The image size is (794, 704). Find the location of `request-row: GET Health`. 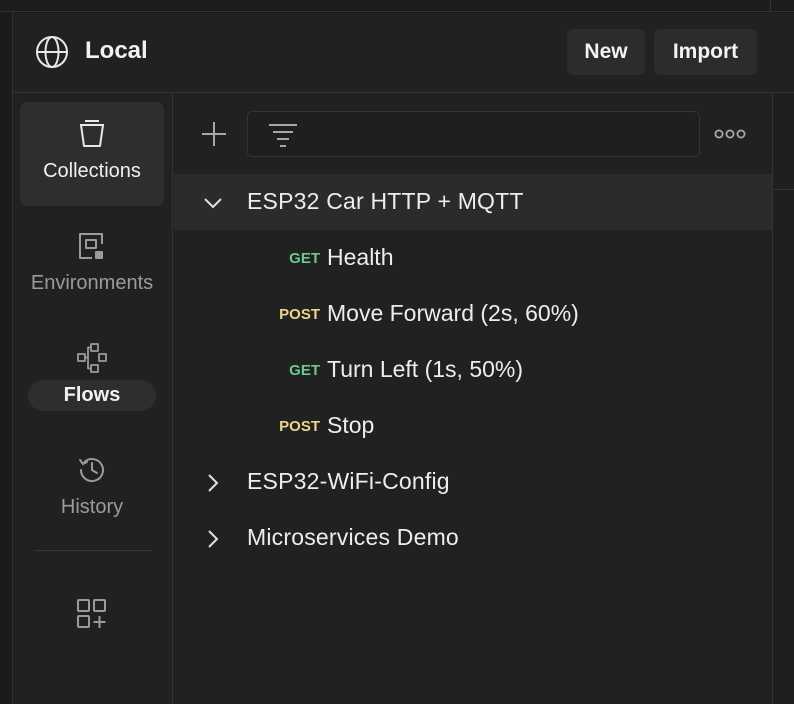

request-row: GET Health is located at coordinates (473, 258).